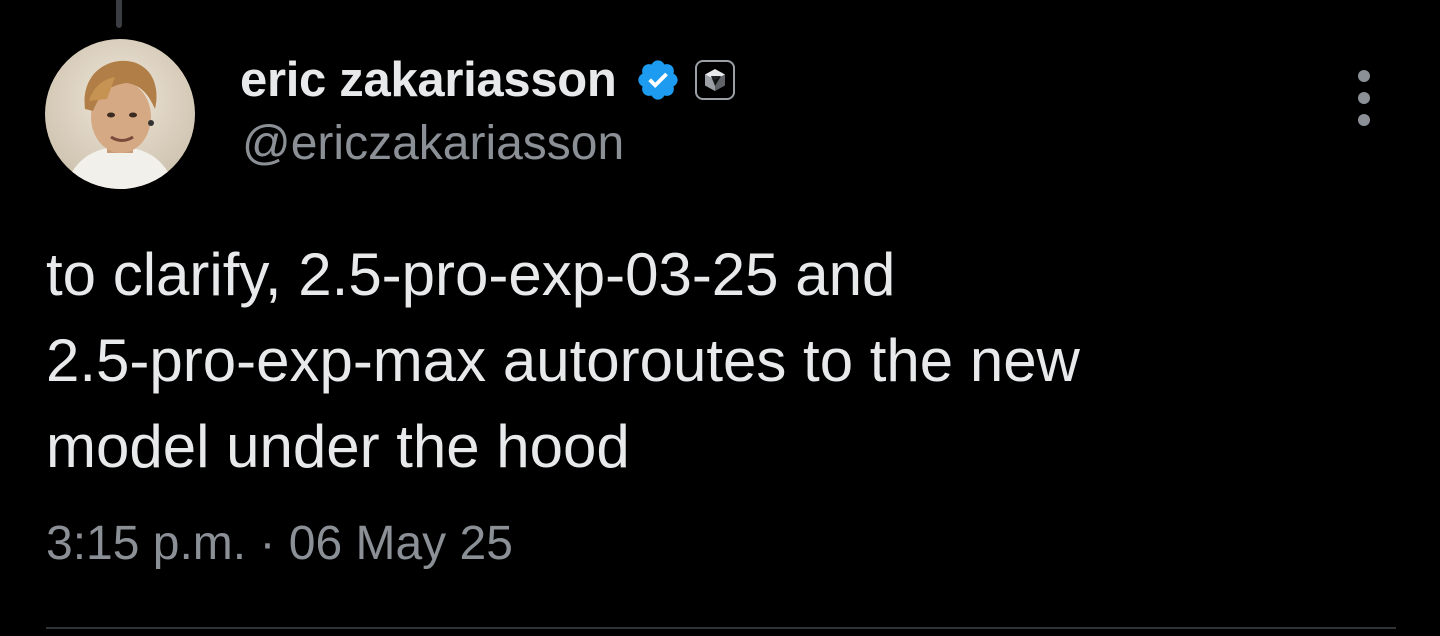 The width and height of the screenshot is (1440, 636). What do you see at coordinates (428, 80) in the screenshot?
I see `author-display-name: eric zakariasson` at bounding box center [428, 80].